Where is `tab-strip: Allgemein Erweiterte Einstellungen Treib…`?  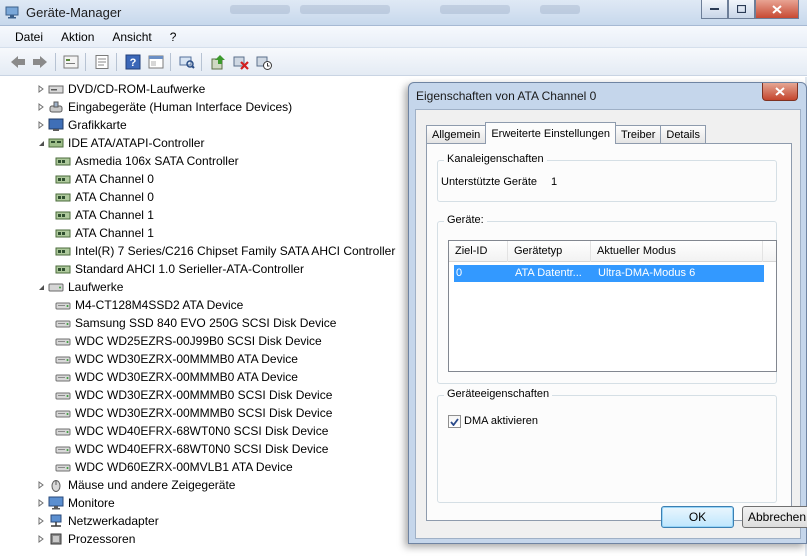
tab-strip: Allgemein Erweiterte Einstellungen Treib… is located at coordinates (566, 133).